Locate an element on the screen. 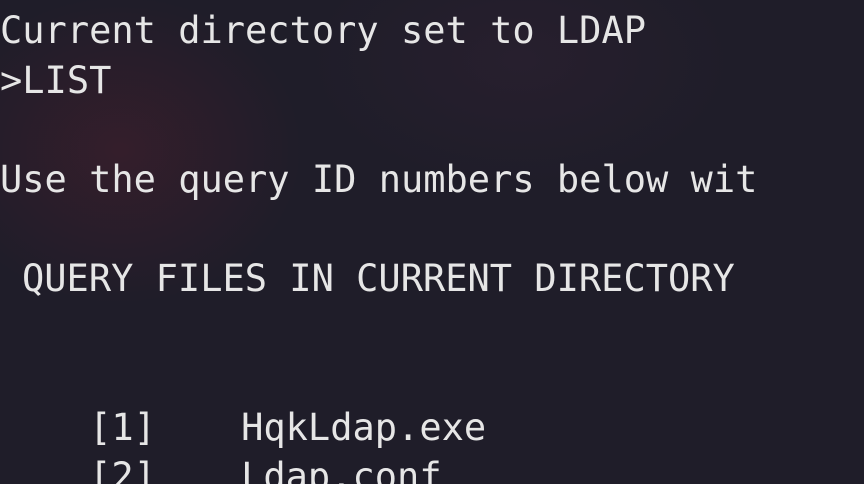  terminal-line-status: Current directory set to LDAP is located at coordinates (323, 30).